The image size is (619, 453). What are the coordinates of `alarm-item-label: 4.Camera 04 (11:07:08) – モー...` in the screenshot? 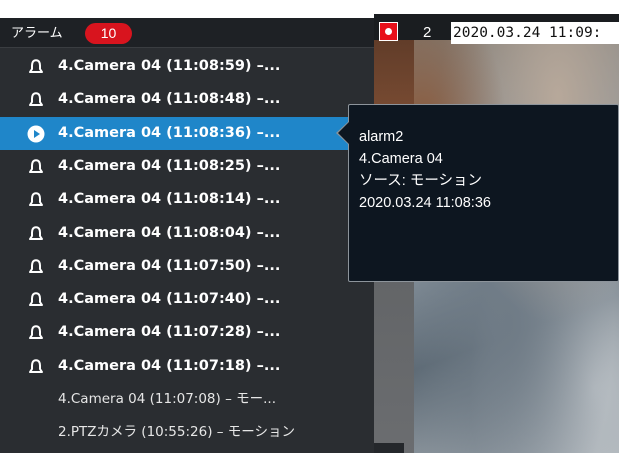 It's located at (167, 399).